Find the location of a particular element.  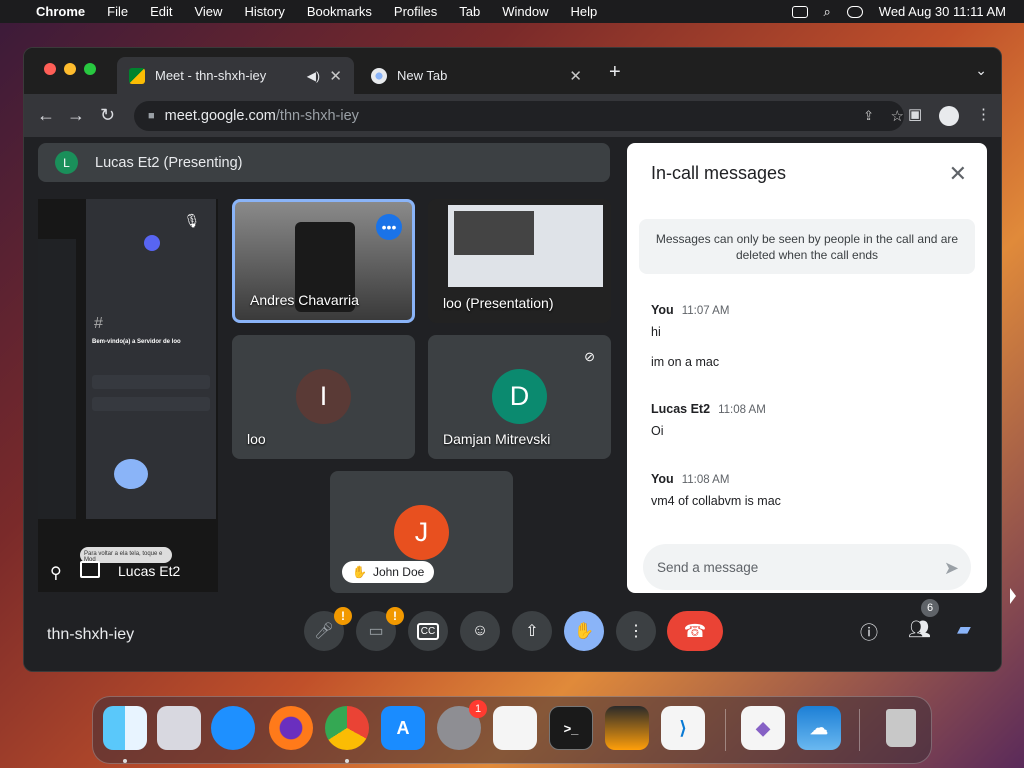

avatar: I is located at coordinates (323, 396).